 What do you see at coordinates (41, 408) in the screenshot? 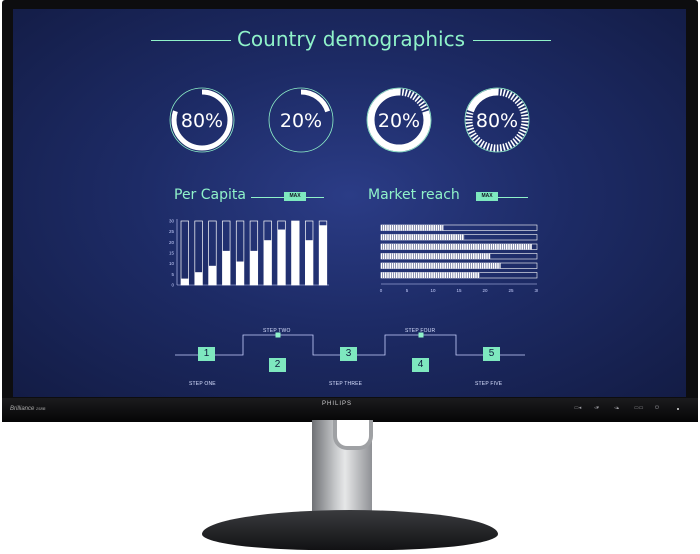
I see `model-code: 258B` at bounding box center [41, 408].